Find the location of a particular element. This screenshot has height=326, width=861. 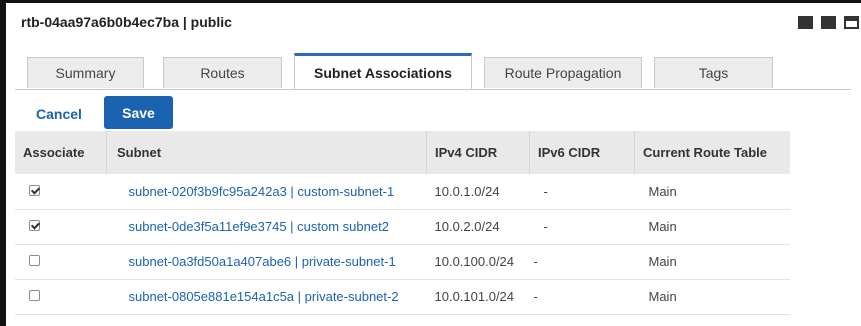

column-header-ipv6-cidr: IPv6 CIDR is located at coordinates (582, 152).